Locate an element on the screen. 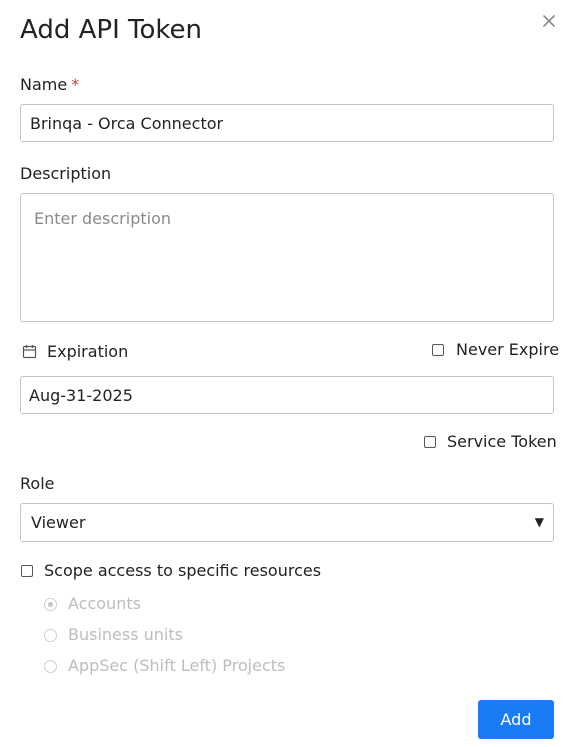 The image size is (569, 747). expiration-date-input is located at coordinates (287, 395).